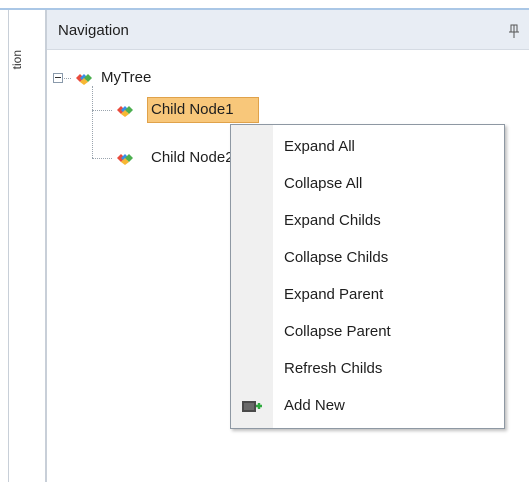  Describe the element at coordinates (192, 157) in the screenshot. I see `tree-node-child-2: Child Node2` at that location.